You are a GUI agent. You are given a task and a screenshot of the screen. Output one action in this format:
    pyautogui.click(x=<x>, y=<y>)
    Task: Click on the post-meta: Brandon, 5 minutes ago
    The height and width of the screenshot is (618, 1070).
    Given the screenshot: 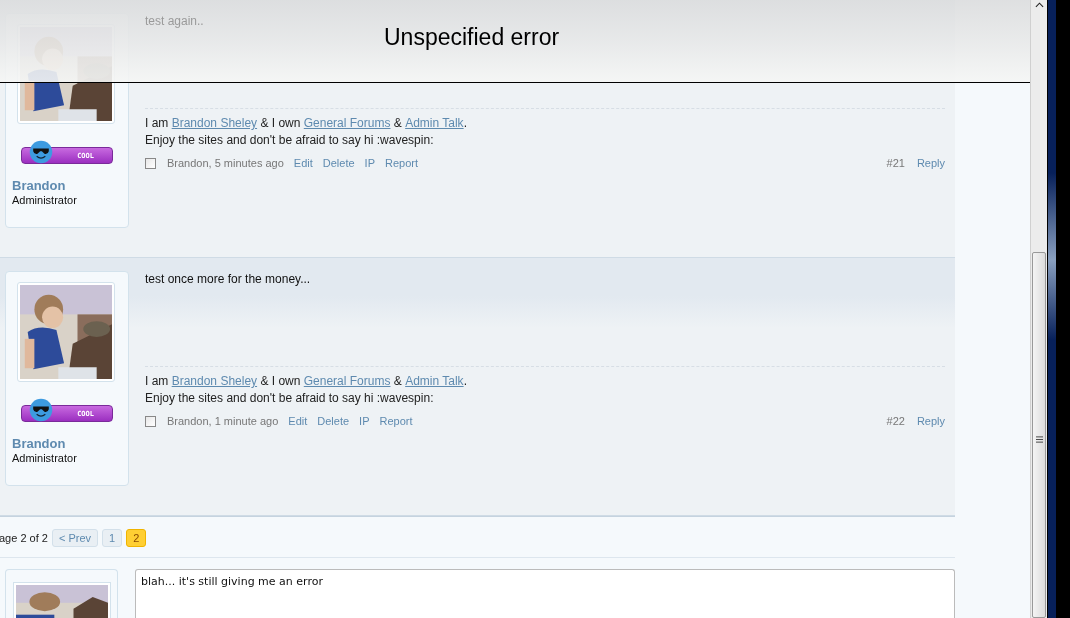 What is the action you would take?
    pyautogui.click(x=225, y=163)
    